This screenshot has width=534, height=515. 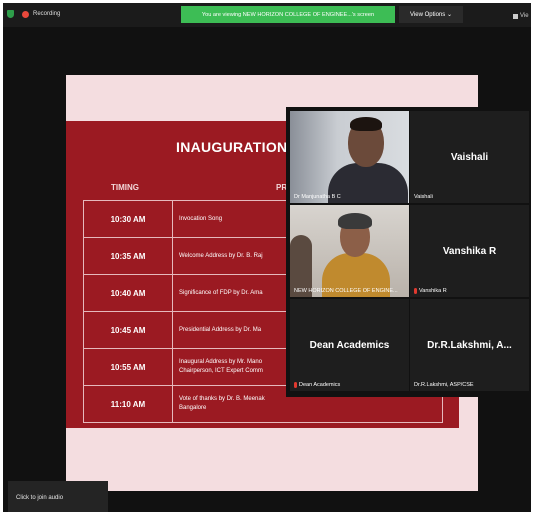 What do you see at coordinates (128, 367) in the screenshot?
I see `schedule-time: 10:55 AM` at bounding box center [128, 367].